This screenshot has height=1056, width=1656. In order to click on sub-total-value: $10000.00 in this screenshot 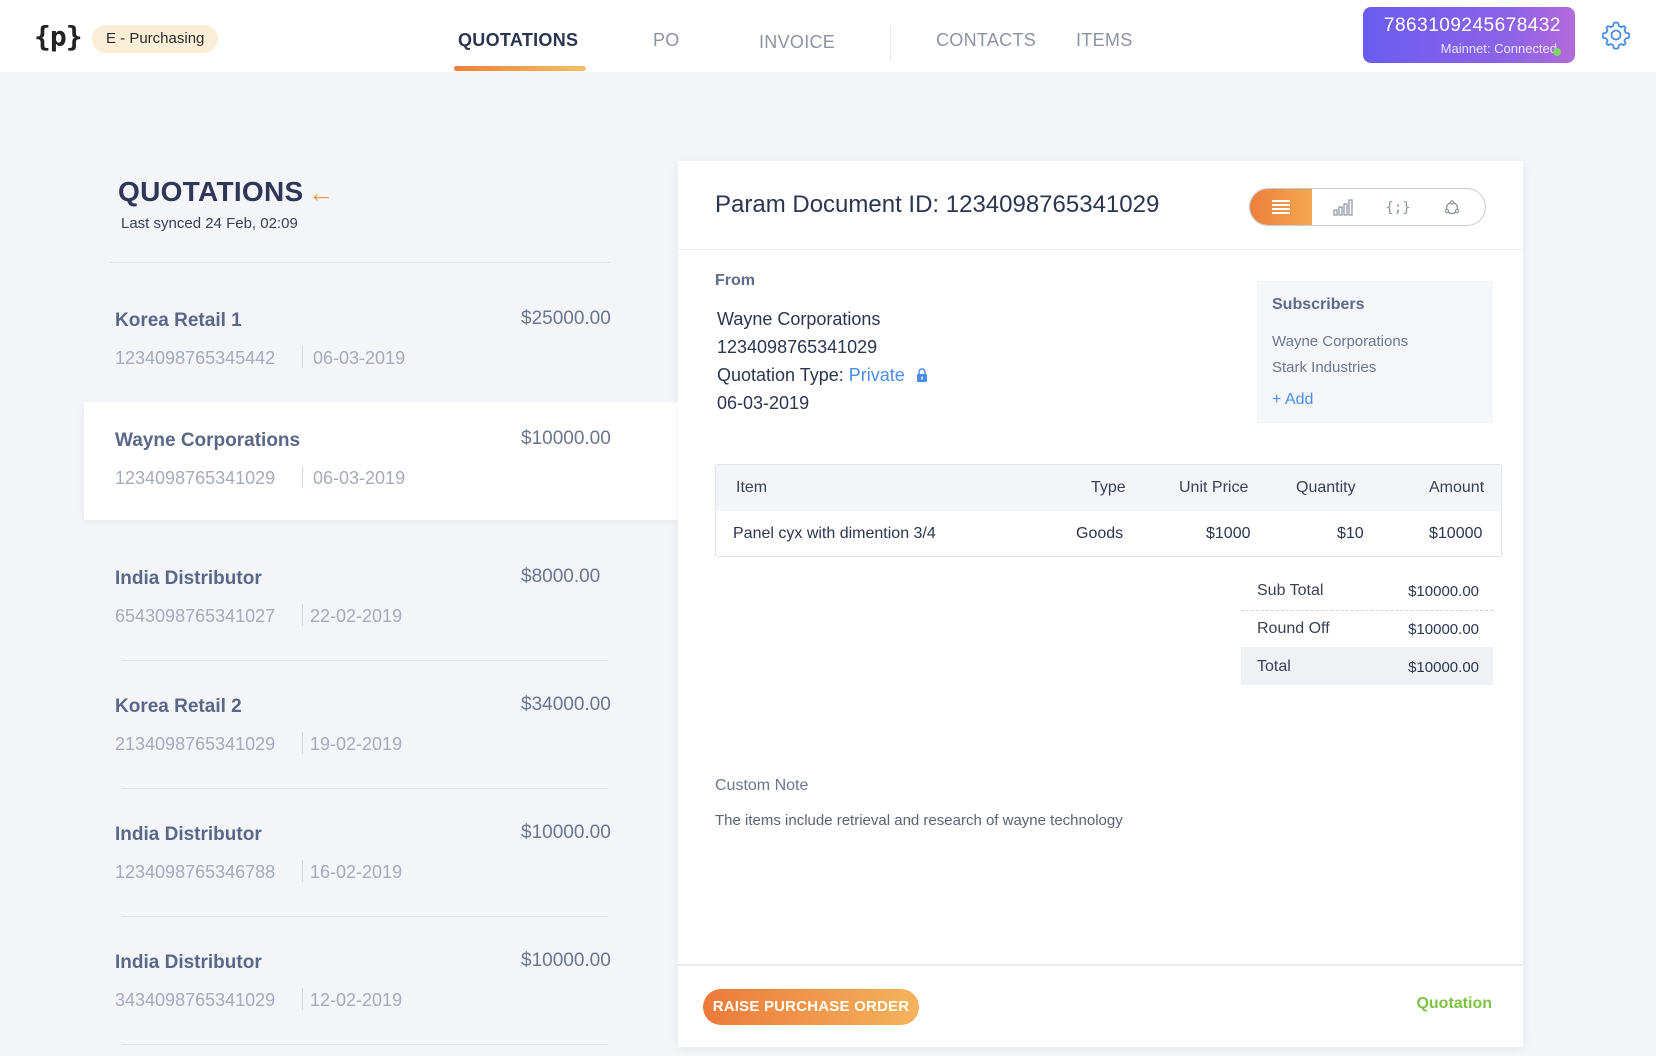, I will do `click(1443, 591)`.